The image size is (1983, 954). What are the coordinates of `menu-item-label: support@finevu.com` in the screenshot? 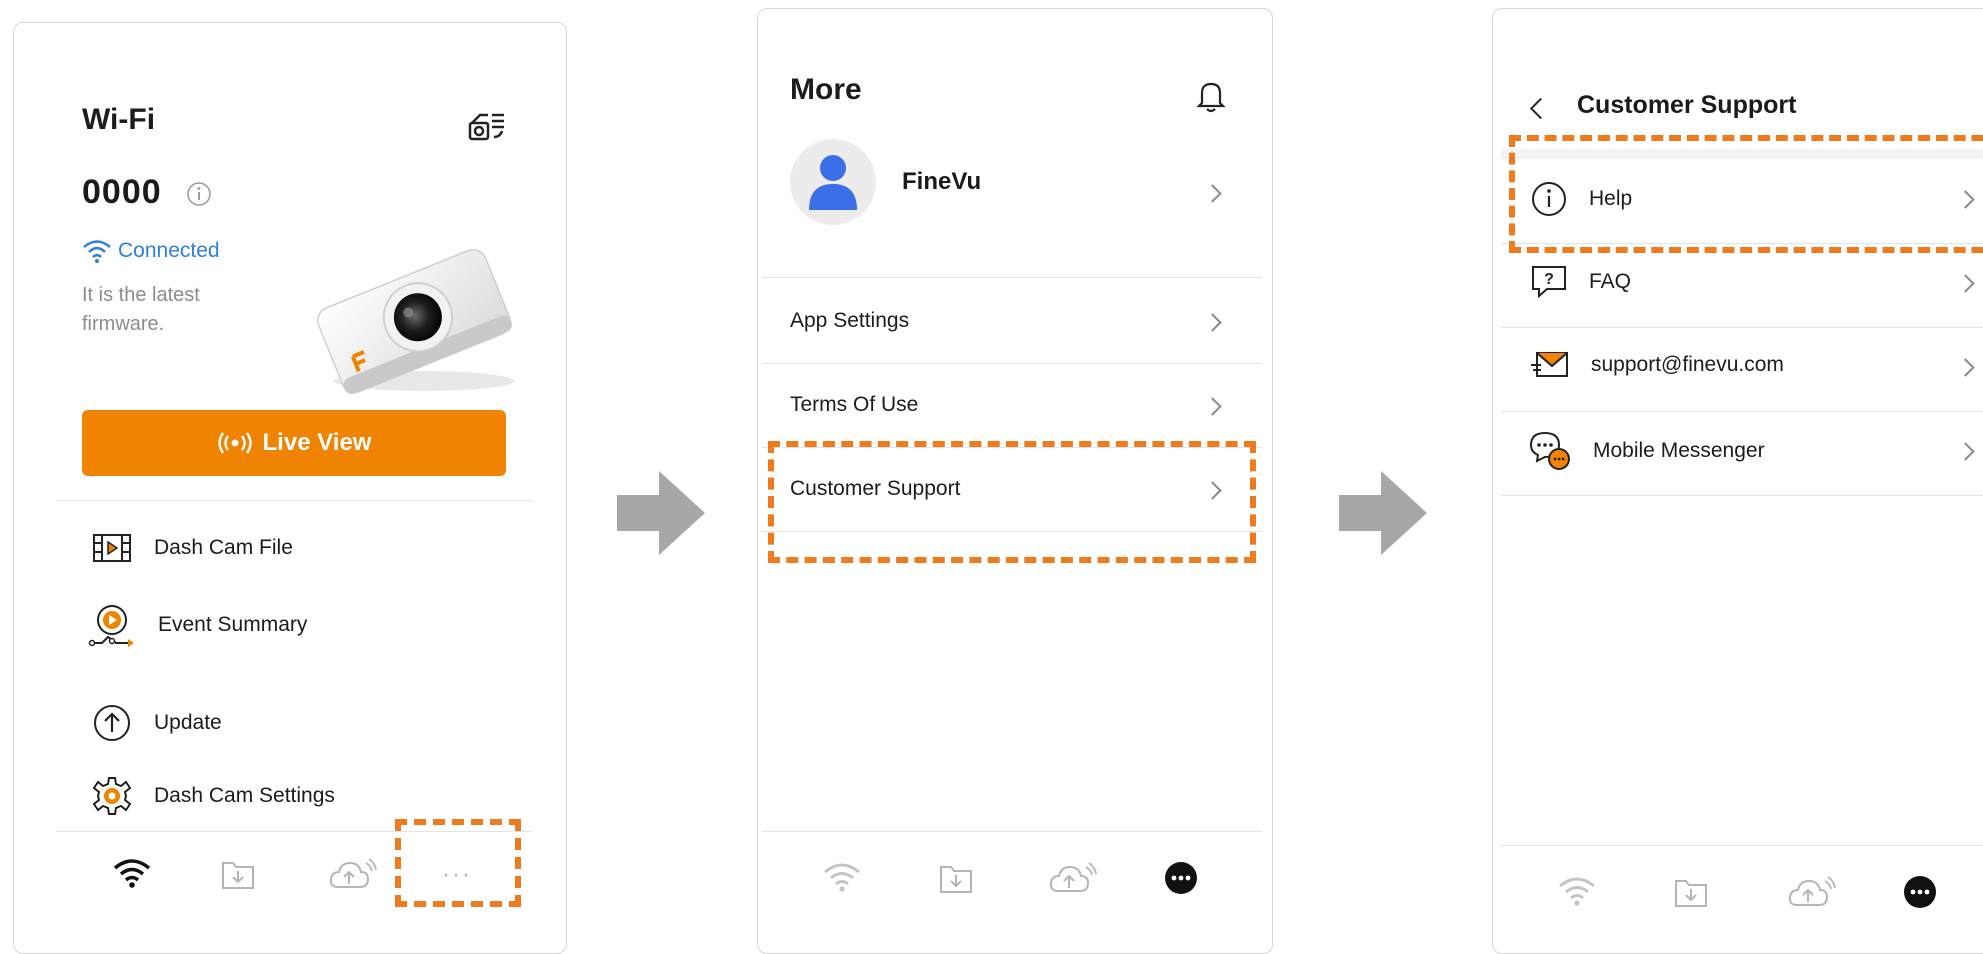 It's located at (1687, 364).